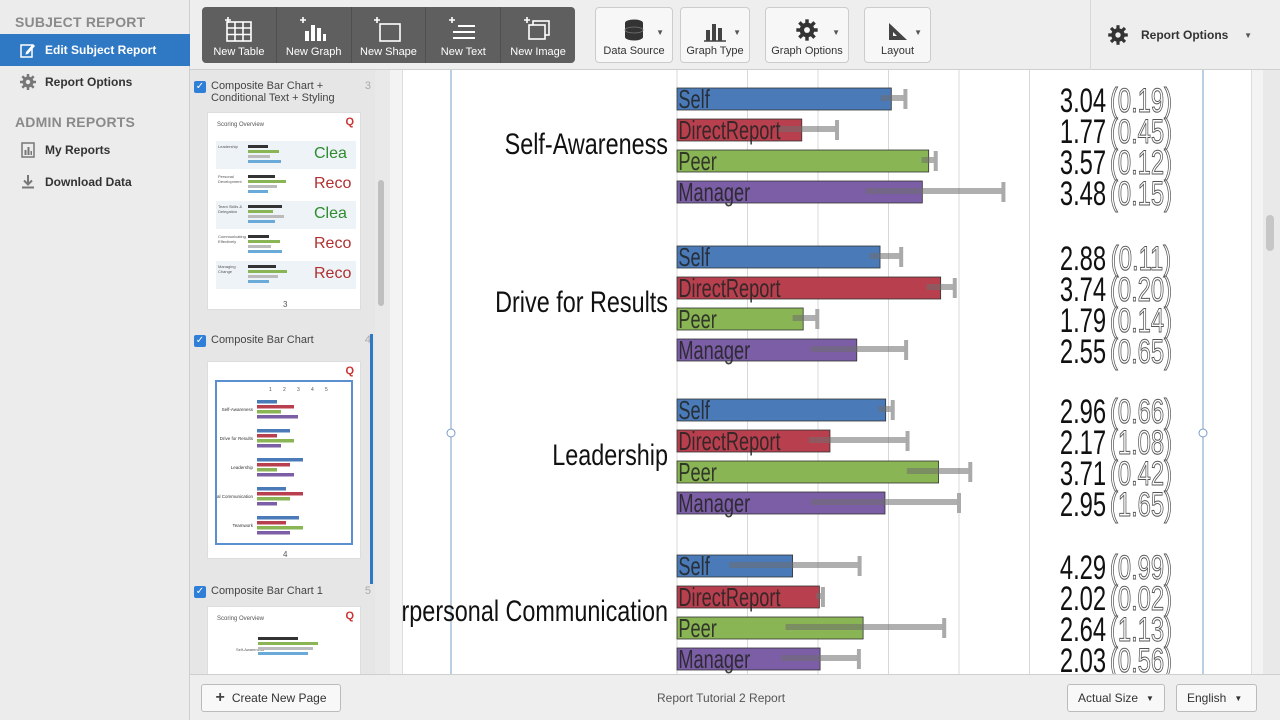 This screenshot has width=1280, height=720. I want to click on mean-value: 2.03, so click(1083, 658).